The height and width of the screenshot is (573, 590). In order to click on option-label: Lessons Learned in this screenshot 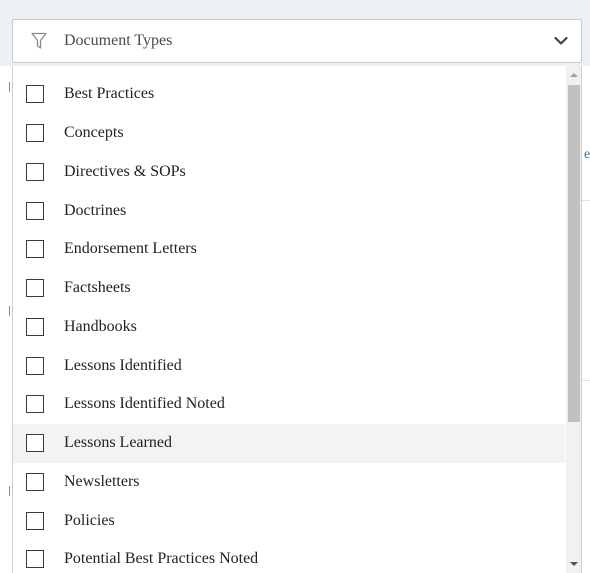, I will do `click(118, 443)`.